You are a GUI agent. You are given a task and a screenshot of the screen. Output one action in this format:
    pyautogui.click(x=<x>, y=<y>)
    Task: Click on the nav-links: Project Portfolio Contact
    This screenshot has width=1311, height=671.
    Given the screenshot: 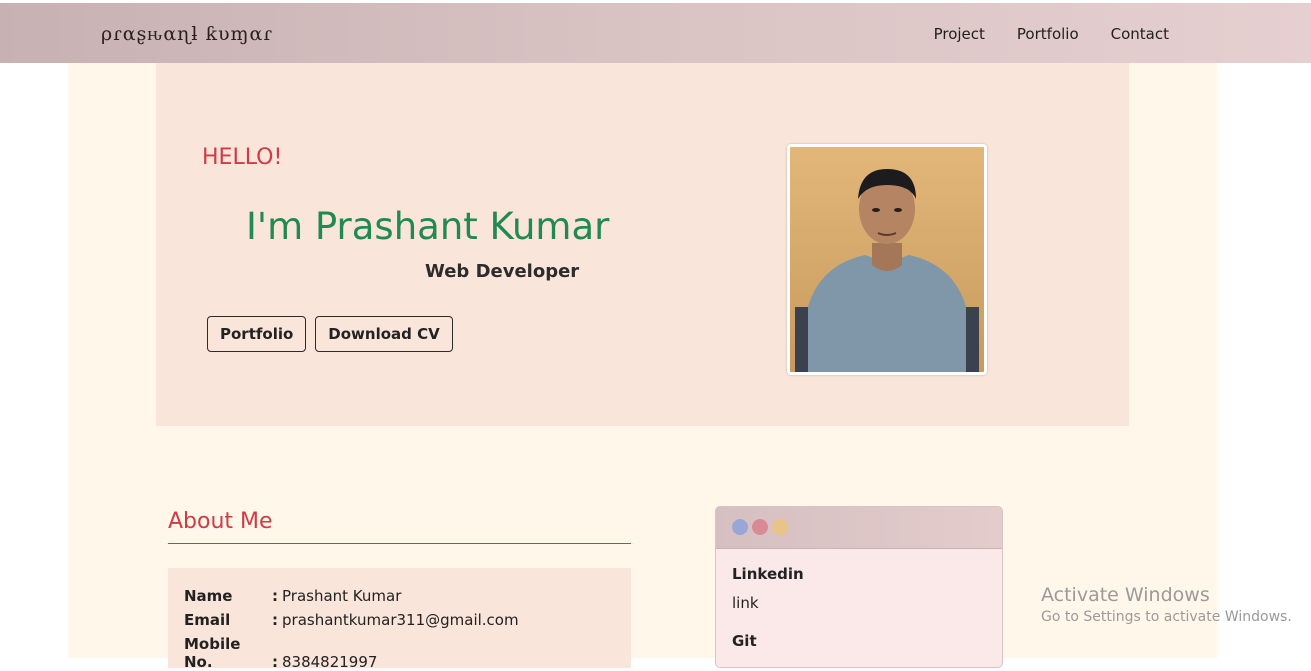 What is the action you would take?
    pyautogui.click(x=1051, y=34)
    